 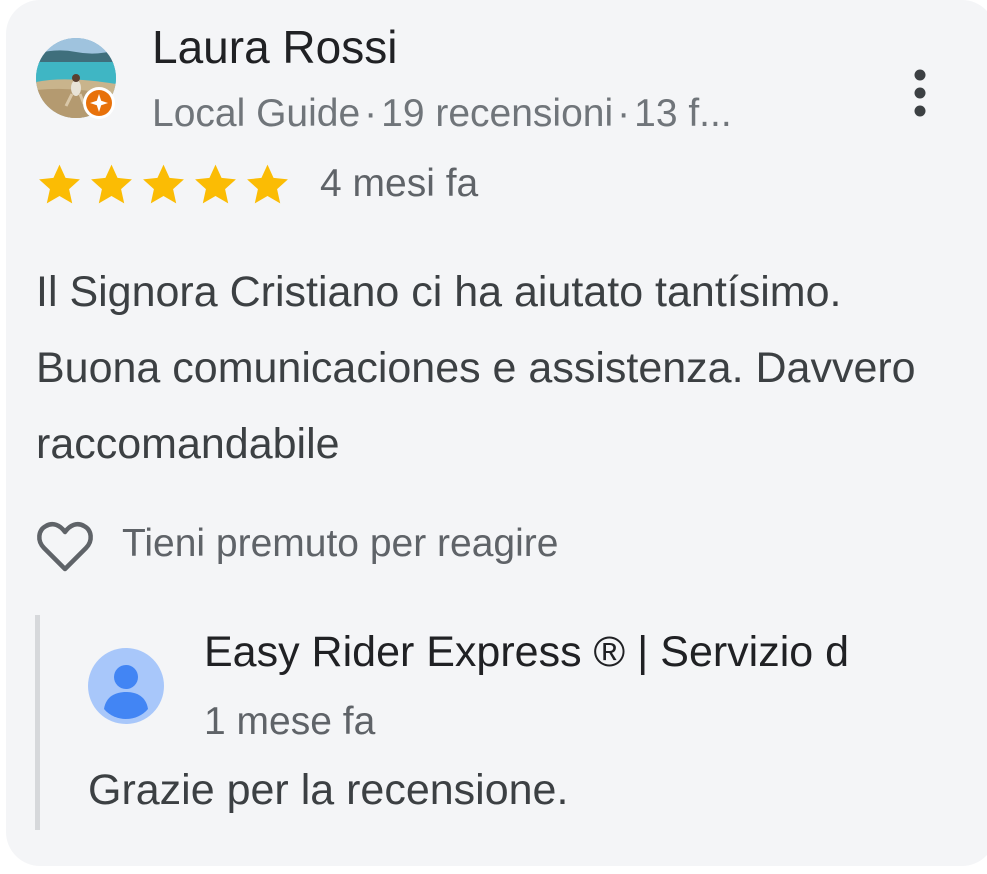 What do you see at coordinates (290, 721) in the screenshot?
I see `owner-reply-date: 1 mese fa` at bounding box center [290, 721].